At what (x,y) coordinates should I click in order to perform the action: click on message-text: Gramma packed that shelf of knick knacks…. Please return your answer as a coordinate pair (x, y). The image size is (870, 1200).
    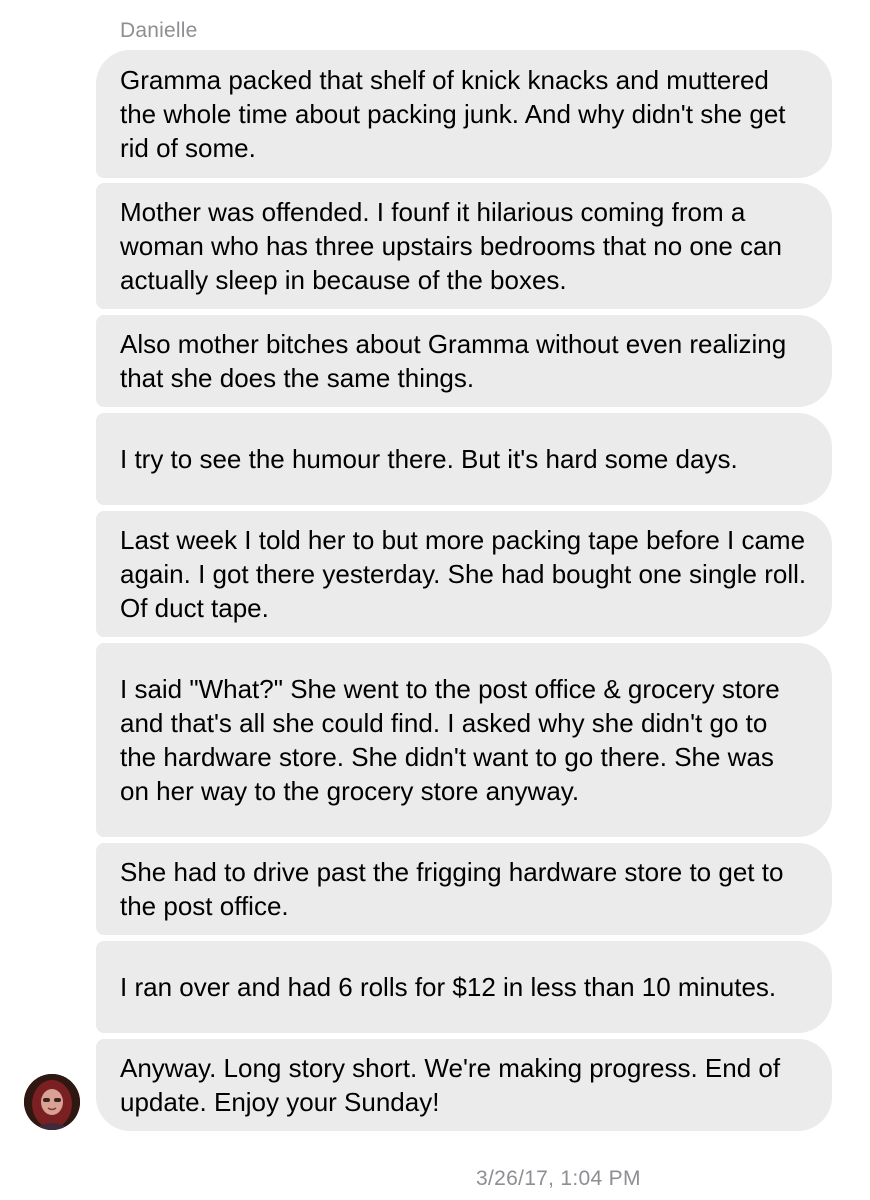
    Looking at the image, I should click on (453, 114).